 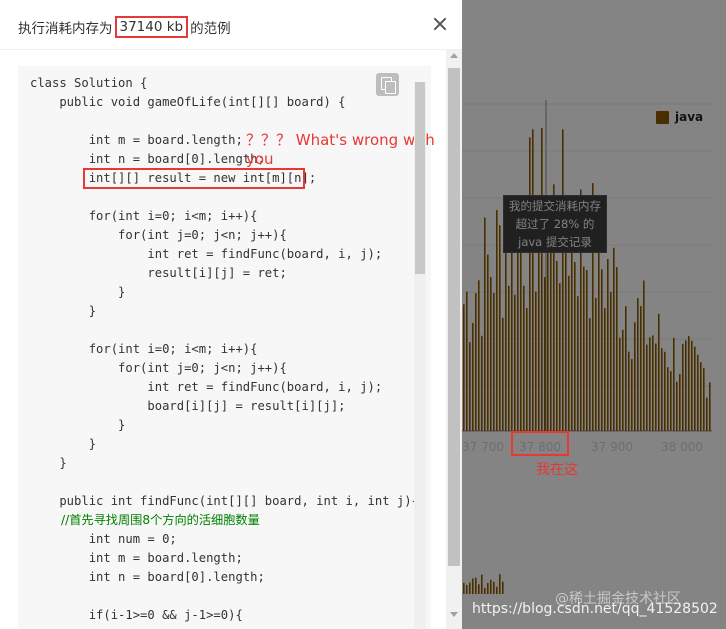 I want to click on modal-scrollbar-thumb, so click(x=454, y=317).